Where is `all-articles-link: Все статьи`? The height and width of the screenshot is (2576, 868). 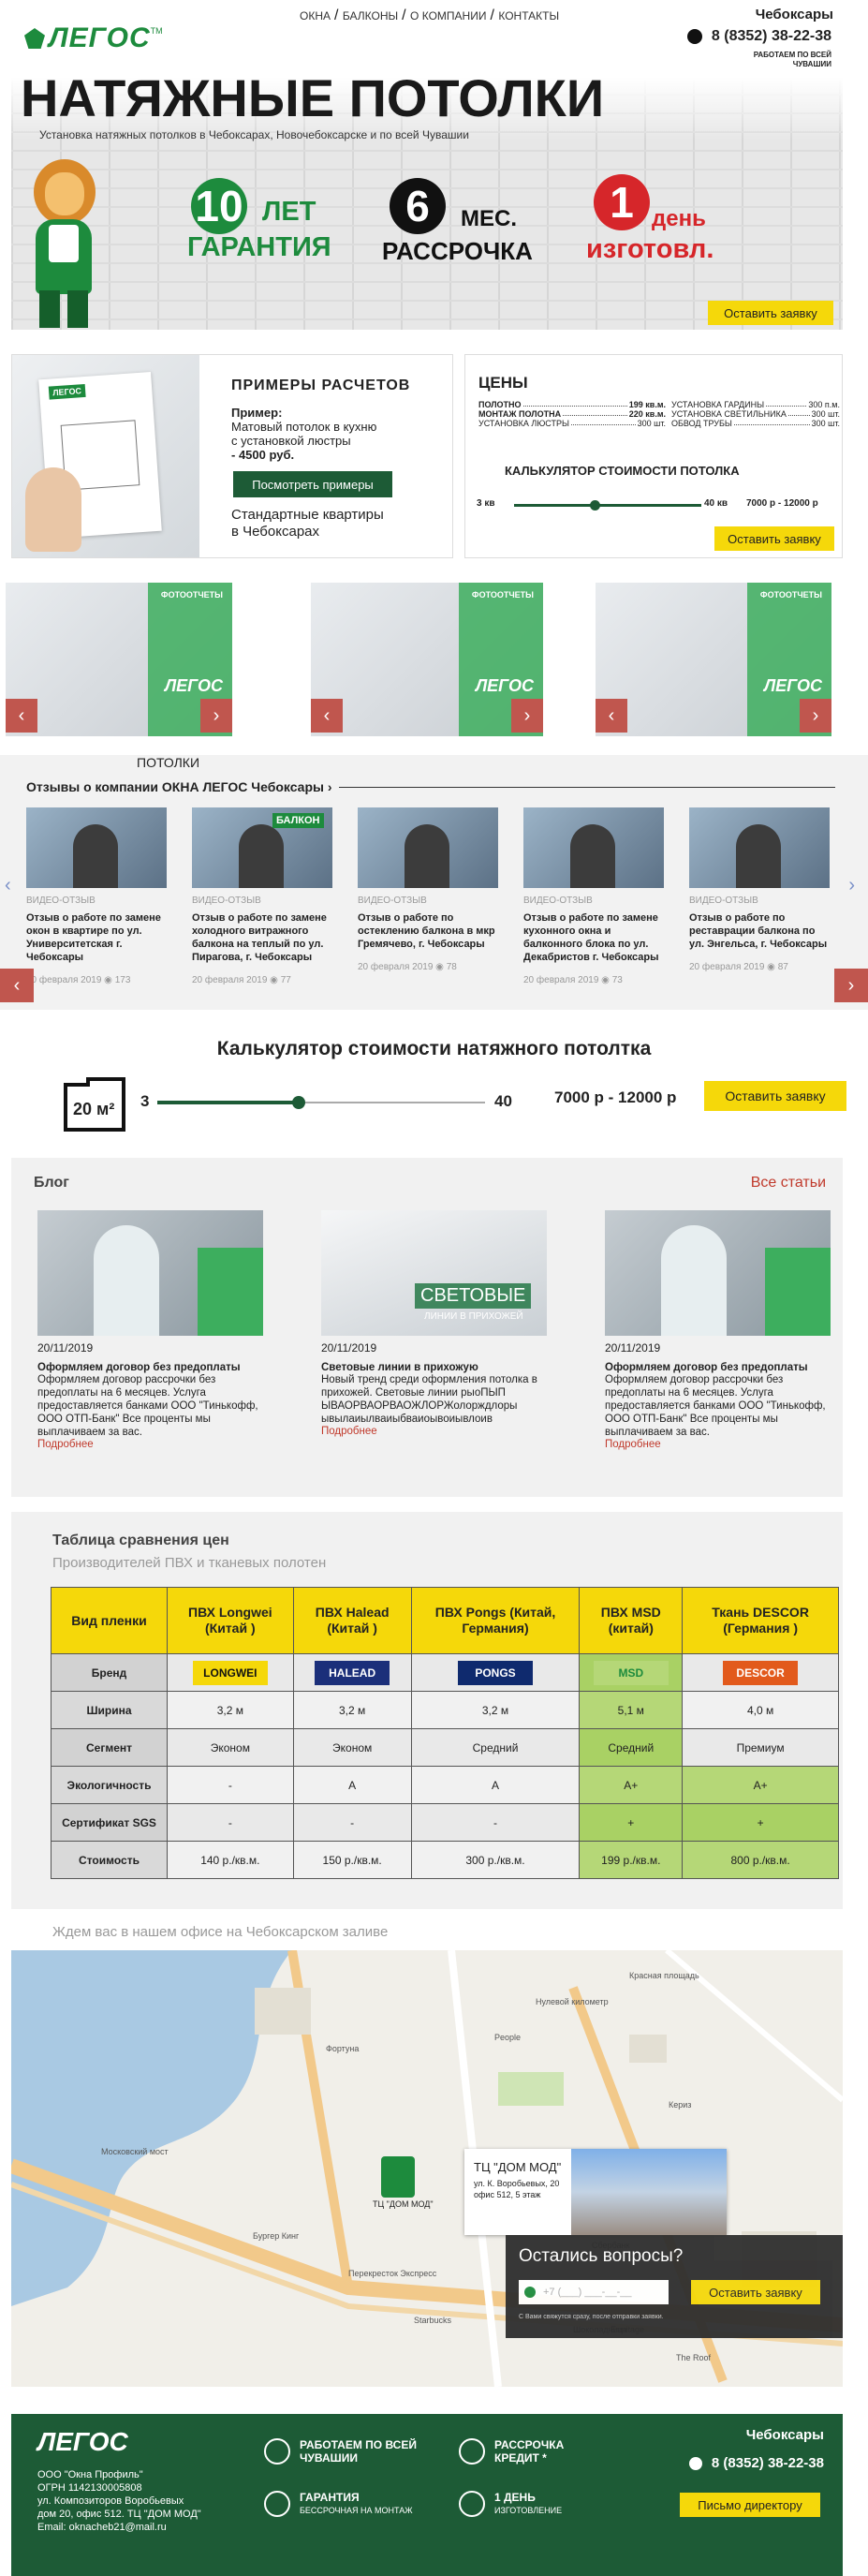
all-articles-link: Все статьи is located at coordinates (789, 1183).